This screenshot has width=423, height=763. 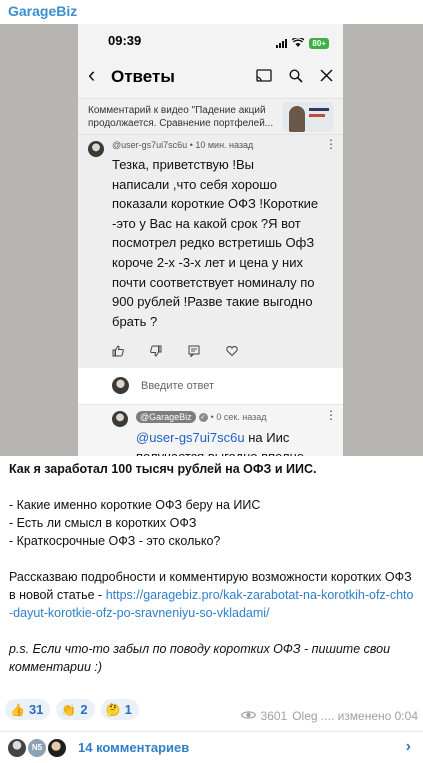 I want to click on clap-emoji-icon: 👏, so click(x=69, y=709).